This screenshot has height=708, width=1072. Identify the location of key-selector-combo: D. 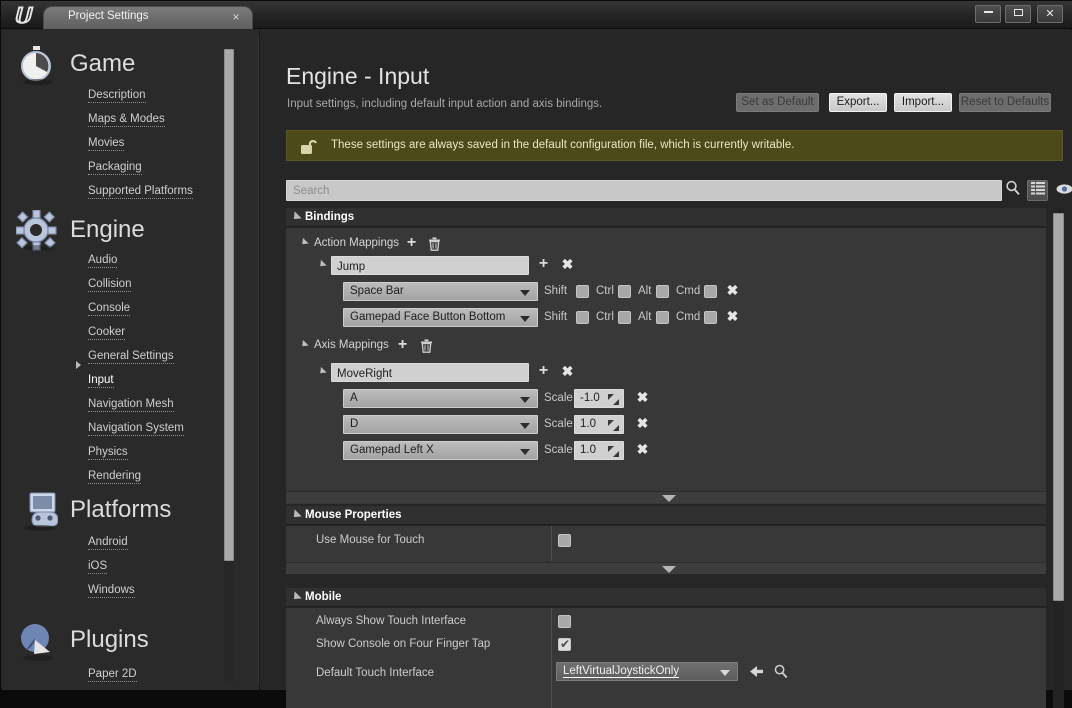
(440, 424).